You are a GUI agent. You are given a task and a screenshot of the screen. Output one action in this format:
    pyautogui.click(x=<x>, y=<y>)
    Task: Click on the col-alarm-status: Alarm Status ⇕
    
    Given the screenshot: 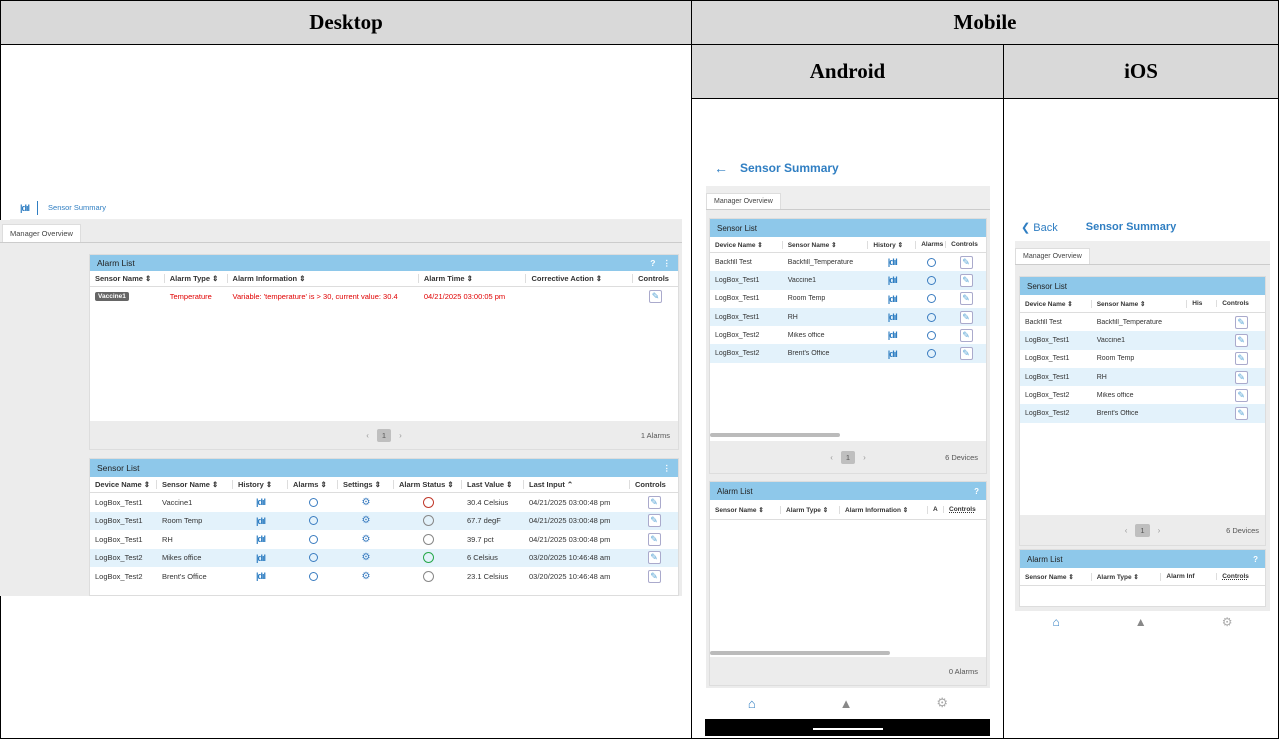 What is the action you would take?
    pyautogui.click(x=428, y=484)
    